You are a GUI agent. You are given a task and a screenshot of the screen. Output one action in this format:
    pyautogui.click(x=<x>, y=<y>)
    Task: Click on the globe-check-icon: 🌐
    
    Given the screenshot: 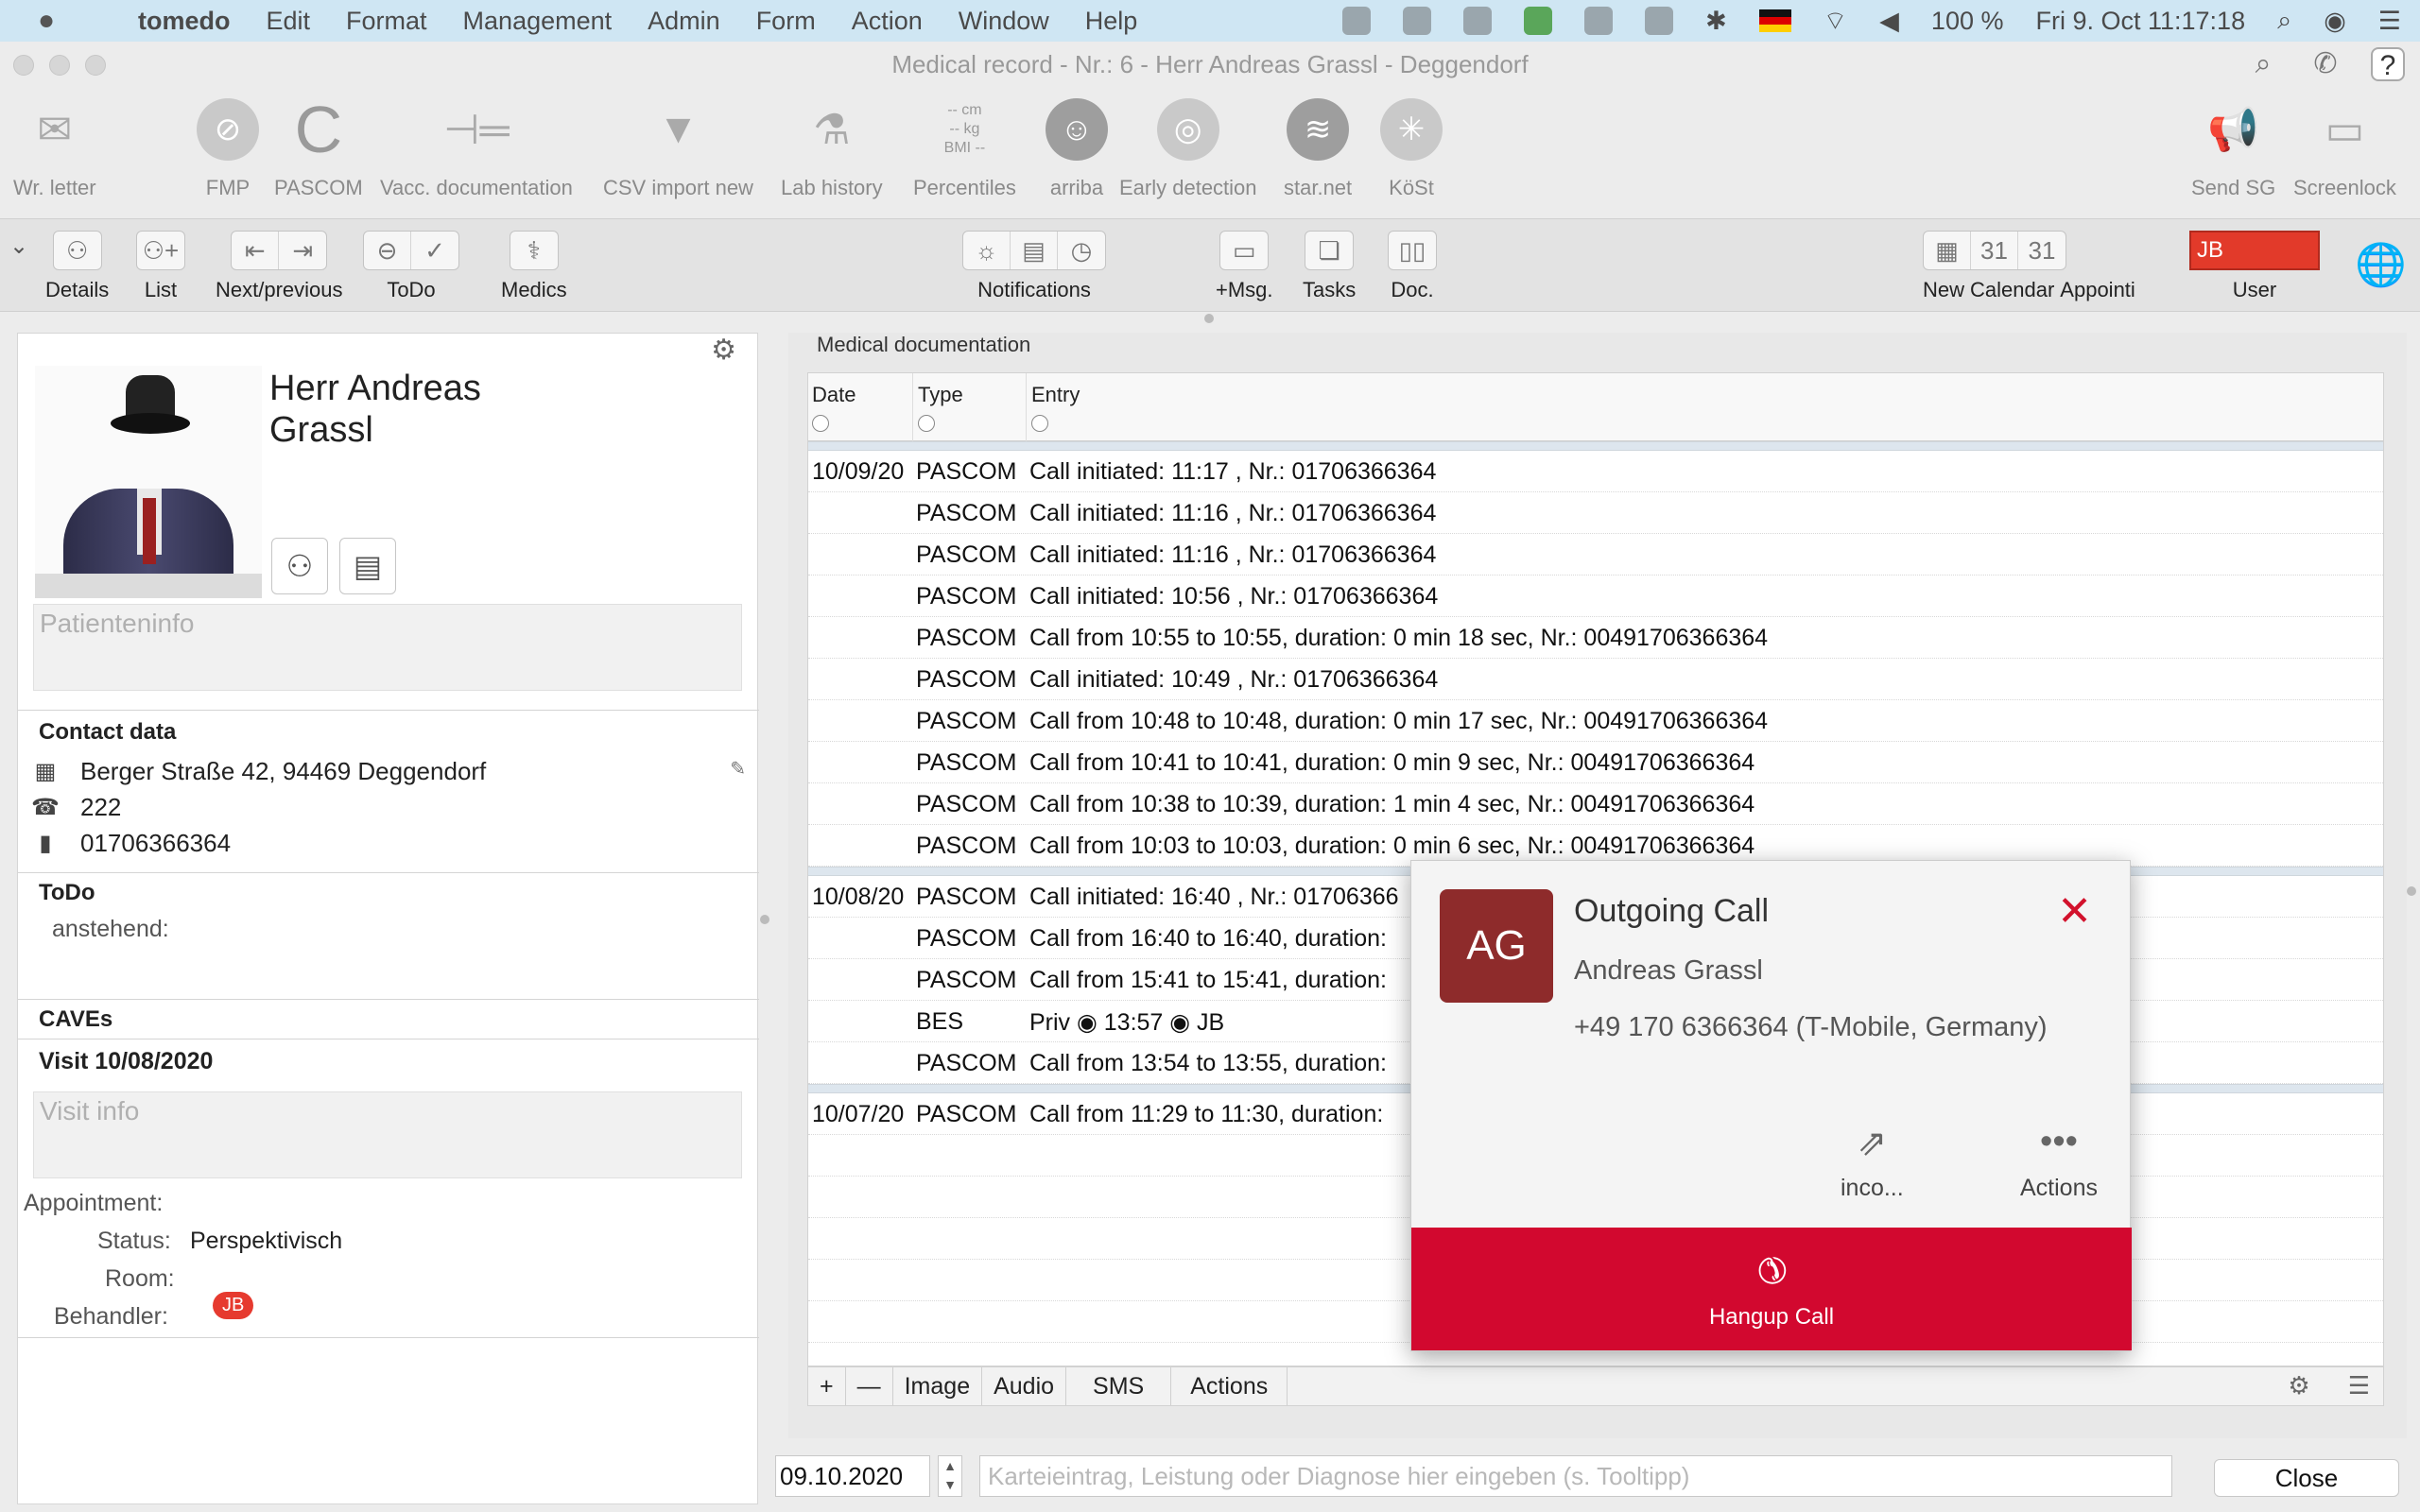 What is the action you would take?
    pyautogui.click(x=2381, y=264)
    